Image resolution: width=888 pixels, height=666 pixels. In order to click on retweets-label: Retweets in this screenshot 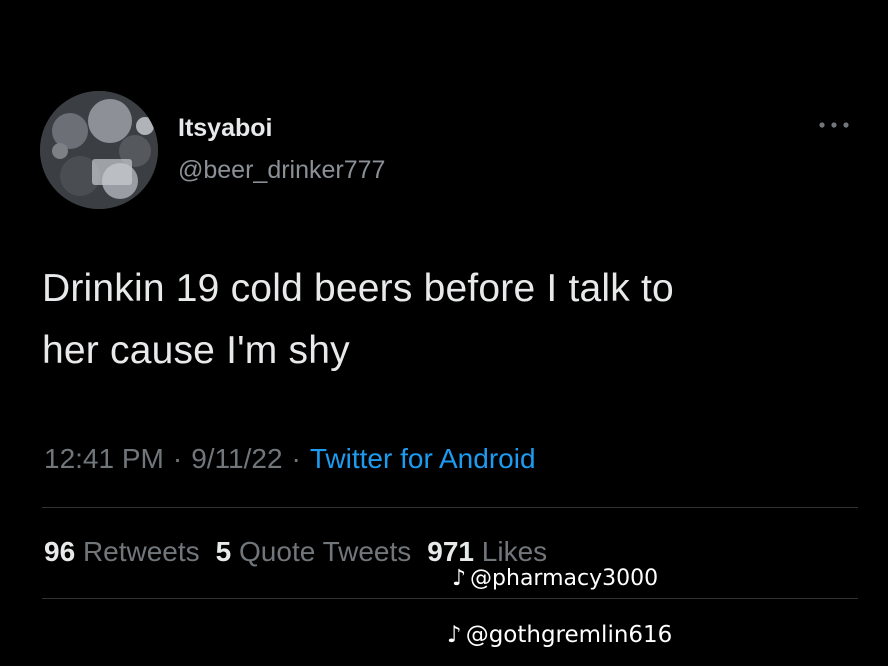, I will do `click(141, 551)`.